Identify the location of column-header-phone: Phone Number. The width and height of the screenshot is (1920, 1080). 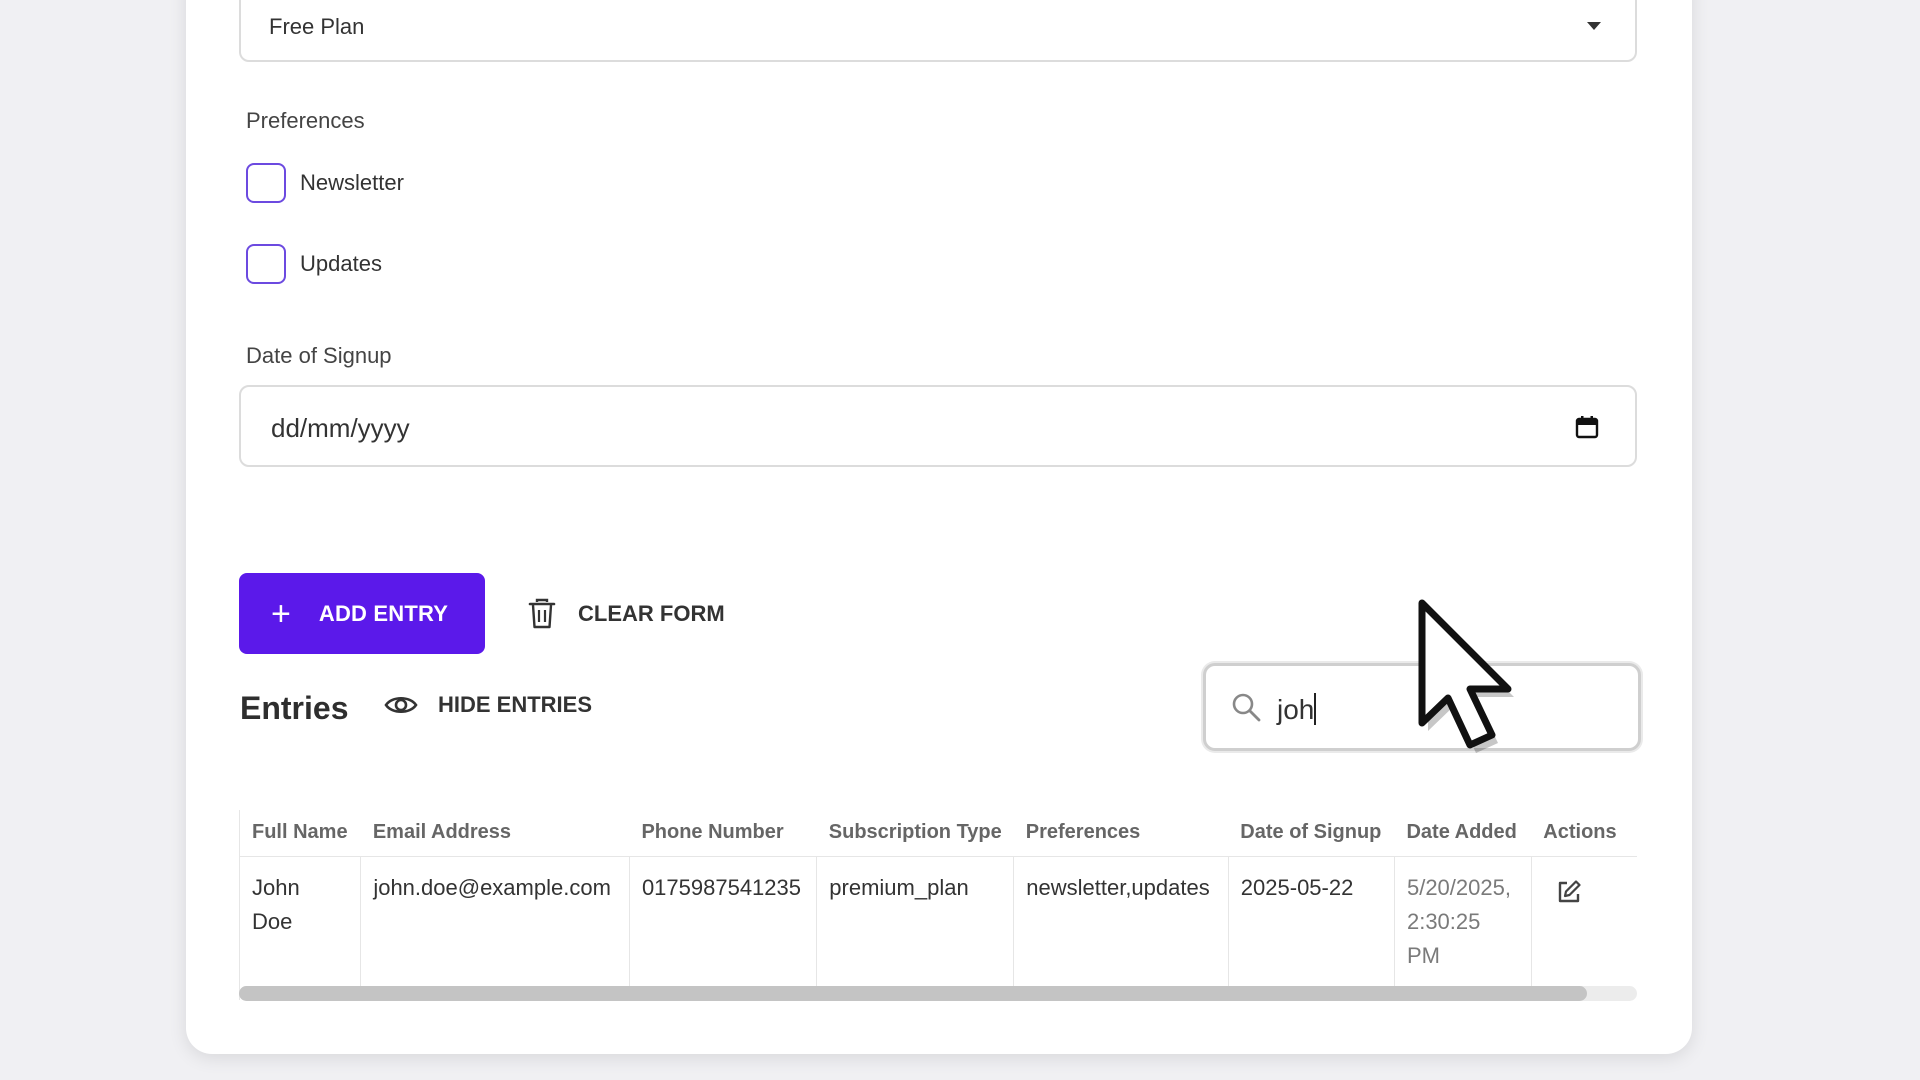
(723, 833).